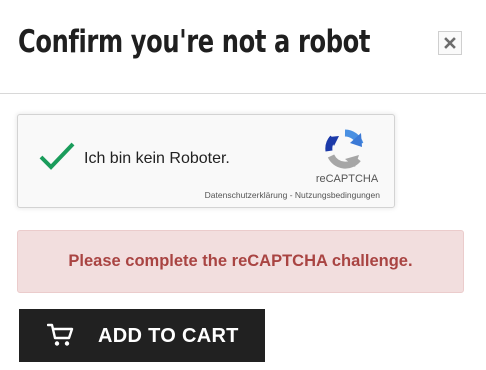  I want to click on alert-message: Please complete the reCAPTCHA challenge., so click(240, 261).